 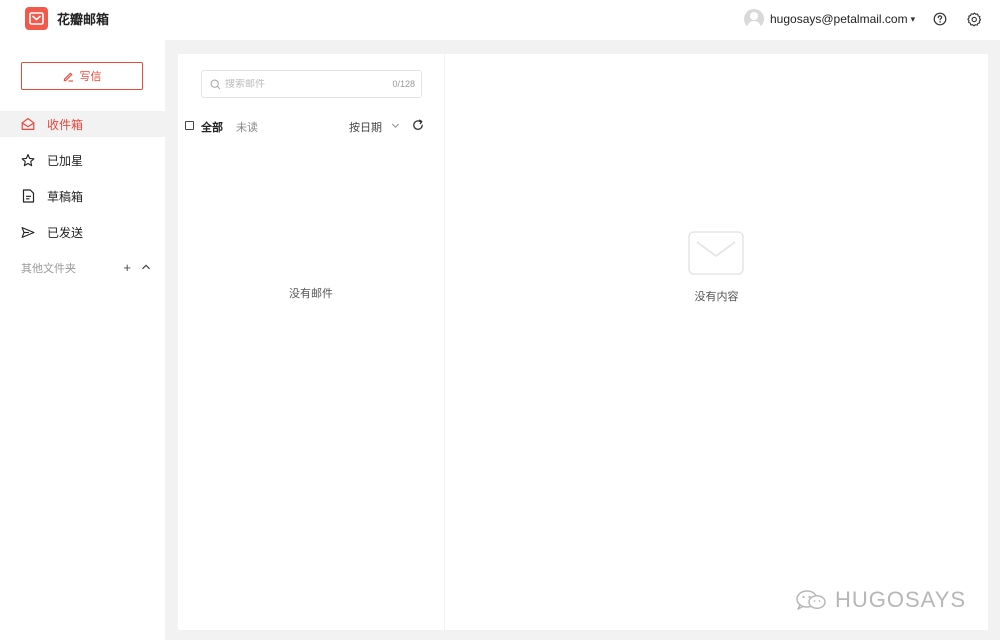 I want to click on sort-dropdown: 按日期, so click(x=374, y=127).